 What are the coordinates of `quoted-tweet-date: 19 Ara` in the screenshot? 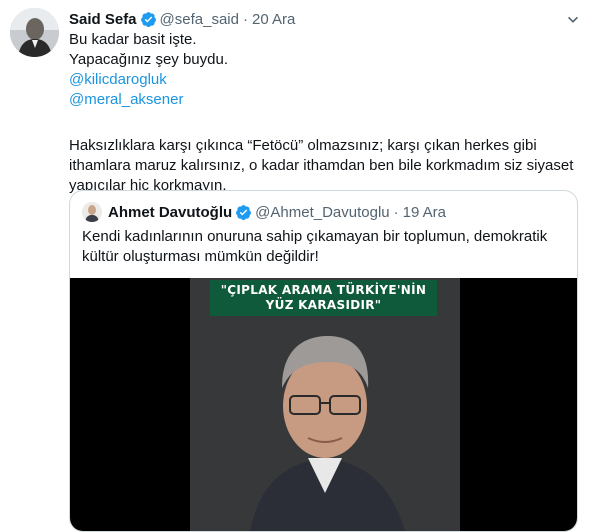 It's located at (424, 212).